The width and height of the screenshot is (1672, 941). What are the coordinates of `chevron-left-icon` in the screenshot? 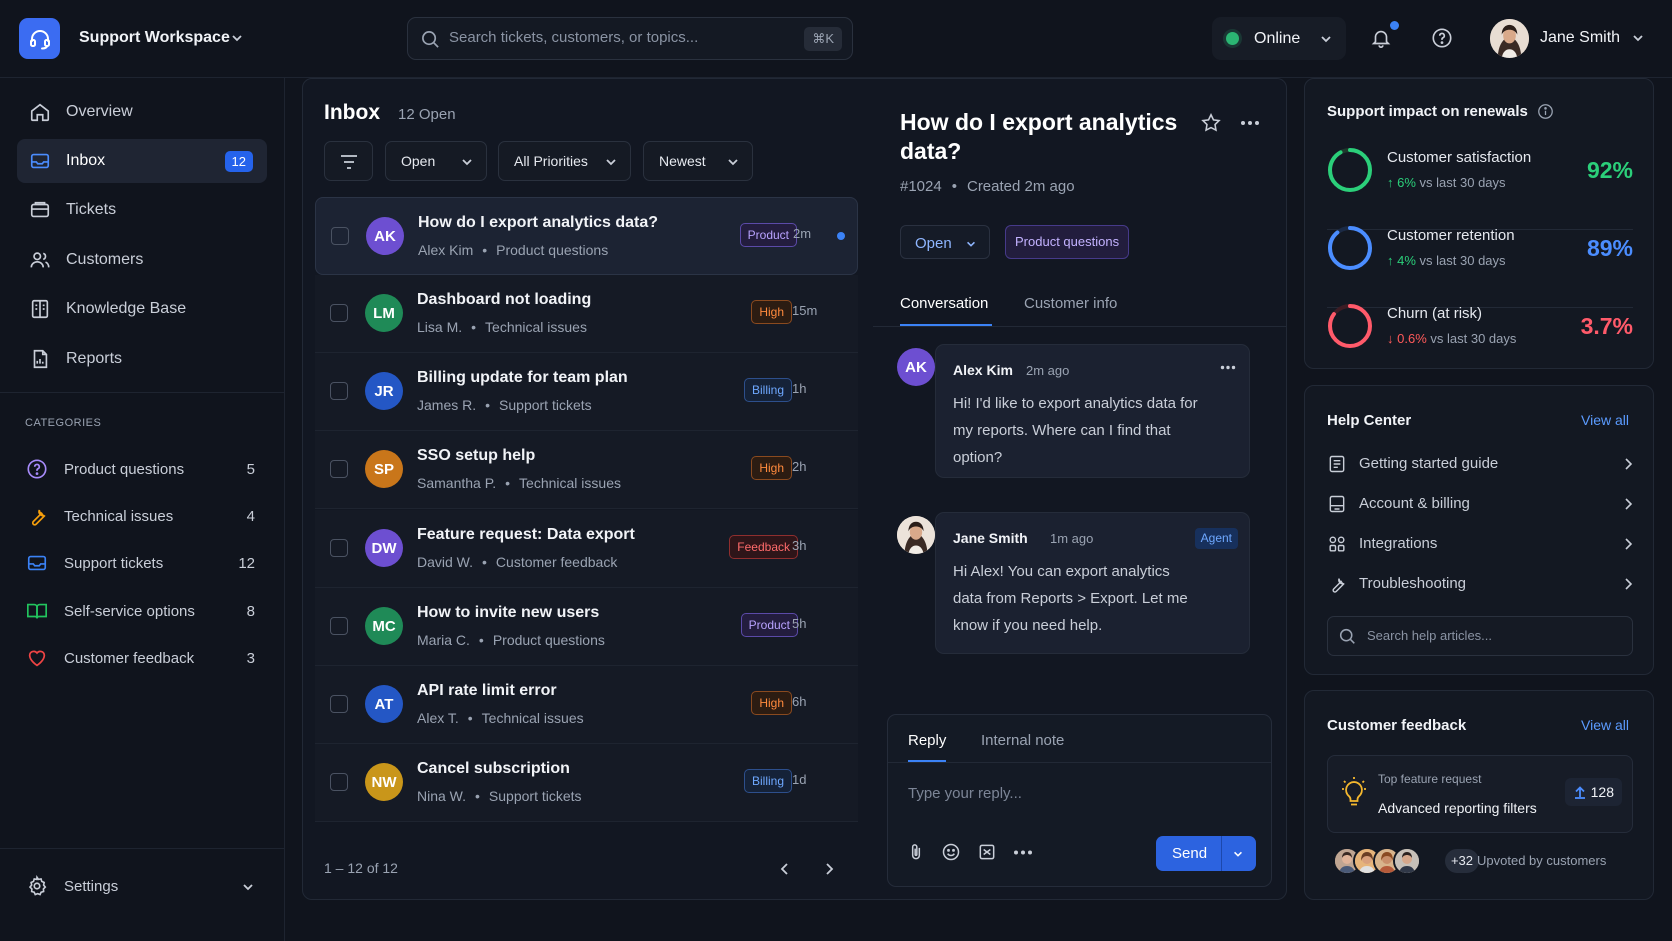 It's located at (785, 869).